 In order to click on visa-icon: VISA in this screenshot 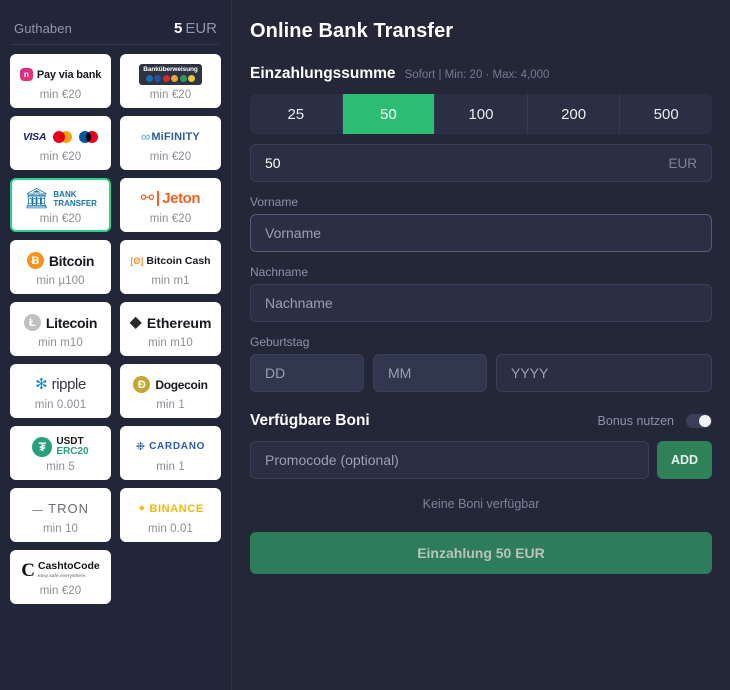, I will do `click(34, 136)`.